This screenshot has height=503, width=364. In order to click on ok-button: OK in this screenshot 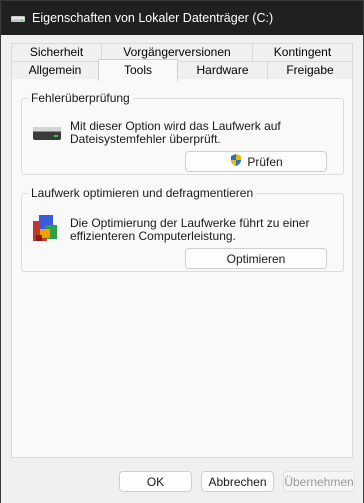, I will do `click(155, 481)`.